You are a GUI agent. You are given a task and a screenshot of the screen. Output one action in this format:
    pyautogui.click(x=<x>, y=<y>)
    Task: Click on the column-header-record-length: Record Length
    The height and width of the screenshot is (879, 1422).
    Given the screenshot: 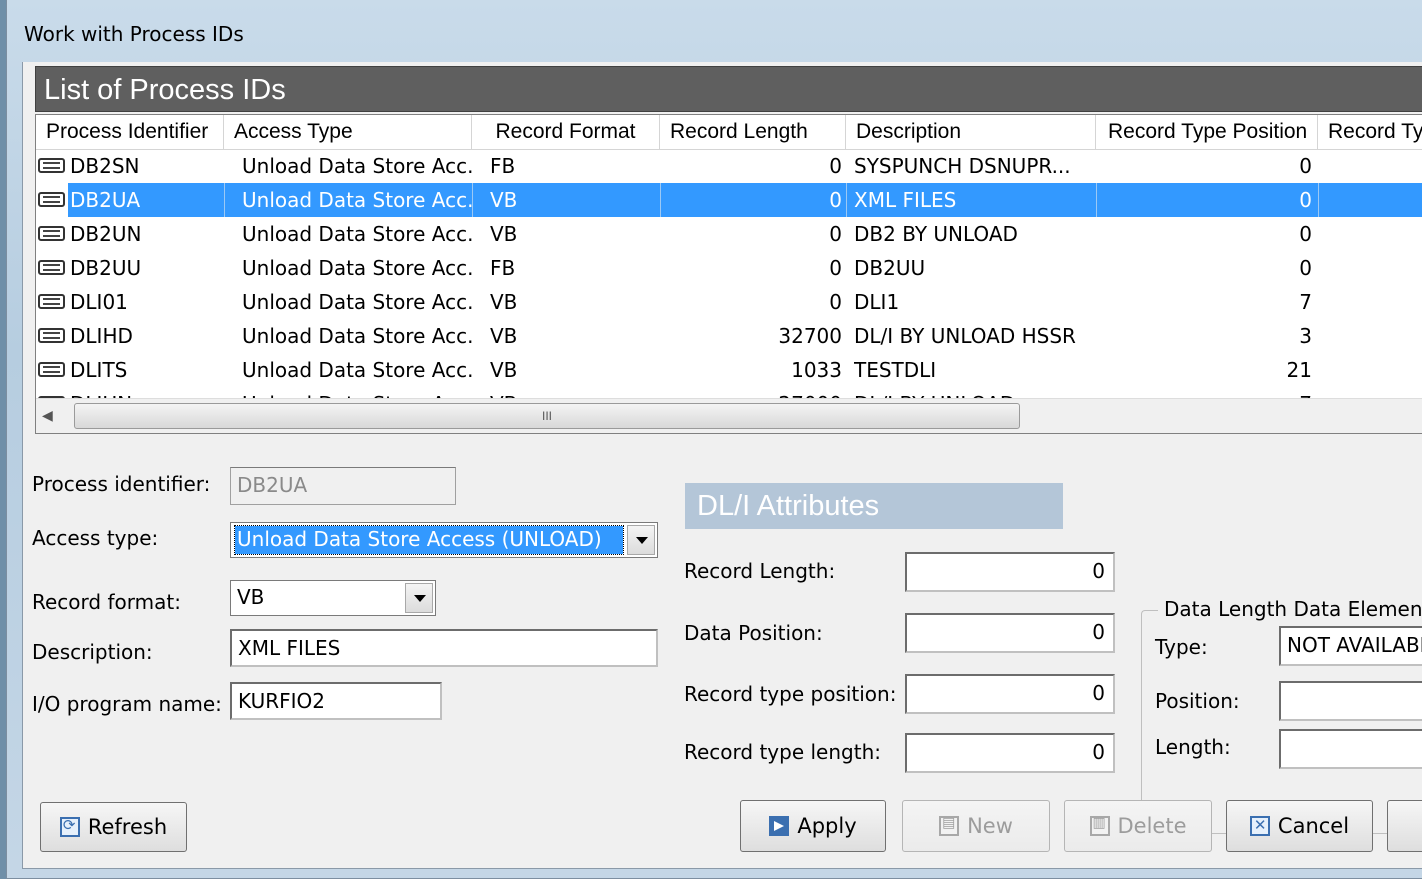 What is the action you would take?
    pyautogui.click(x=753, y=132)
    